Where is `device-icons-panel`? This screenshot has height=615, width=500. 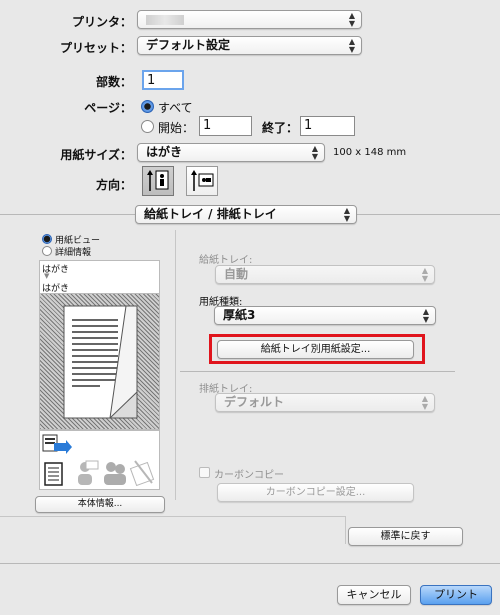
device-icons-panel is located at coordinates (99, 460).